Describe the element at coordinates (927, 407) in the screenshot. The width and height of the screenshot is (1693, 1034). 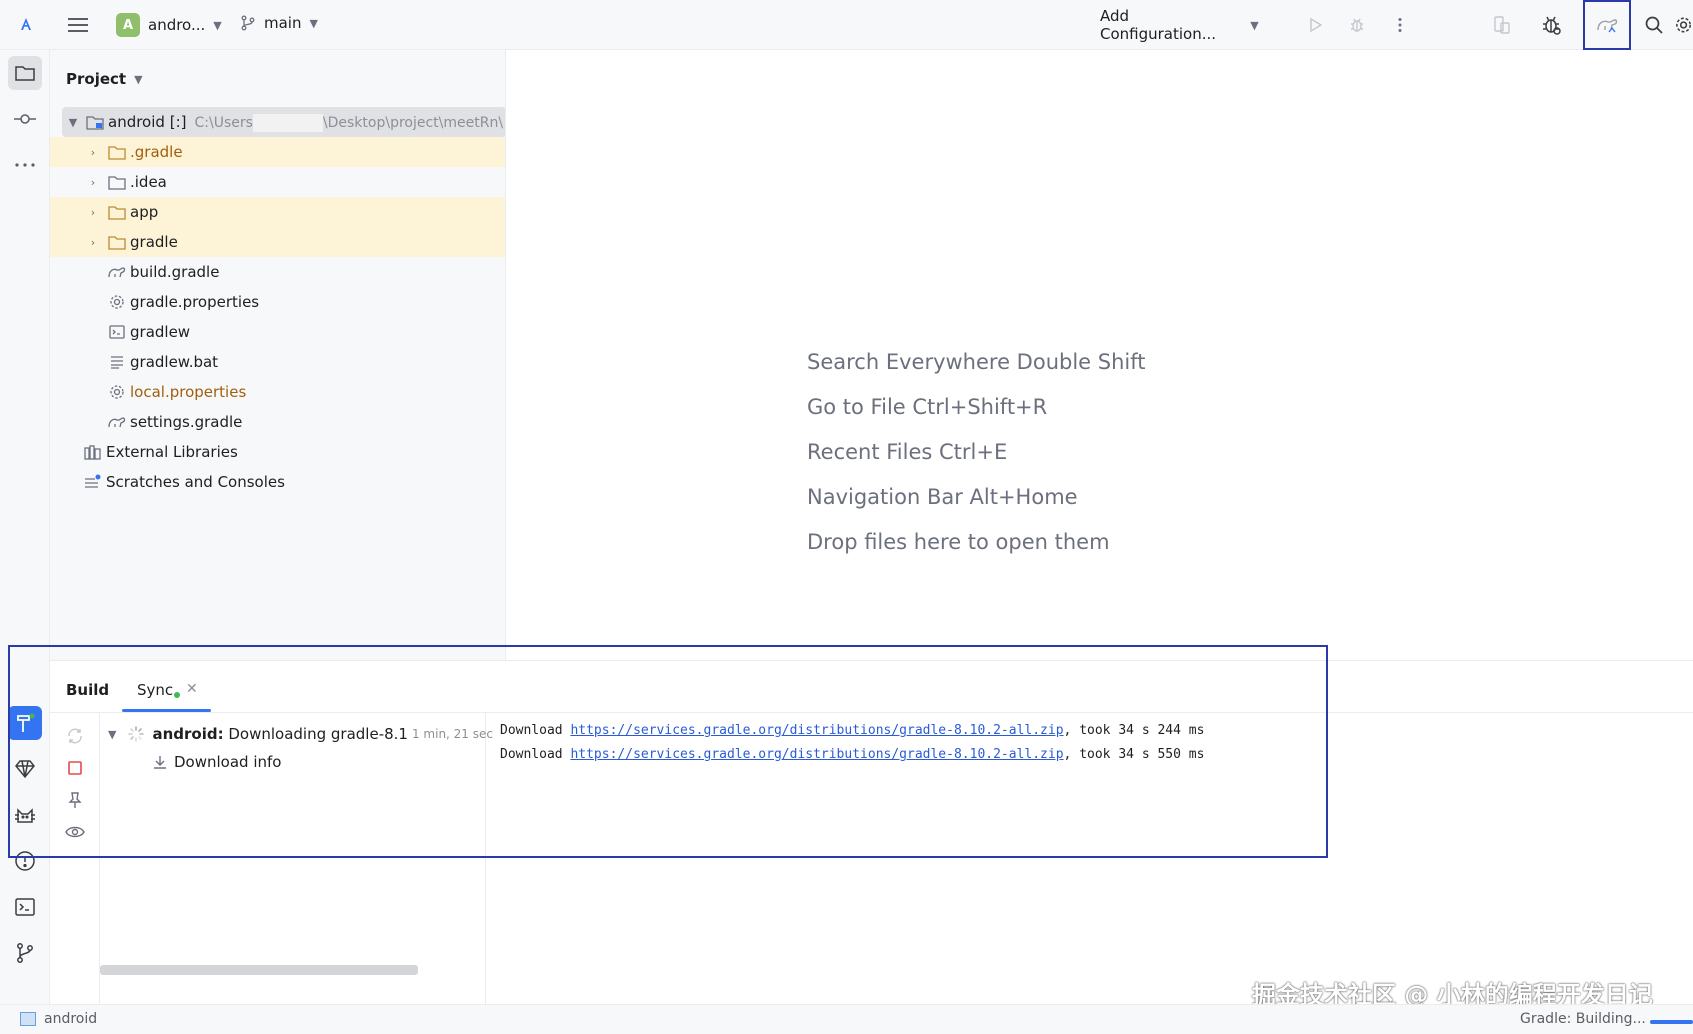
I see `hint-go-to-file: Go to File Ctrl+Shift+R` at that location.